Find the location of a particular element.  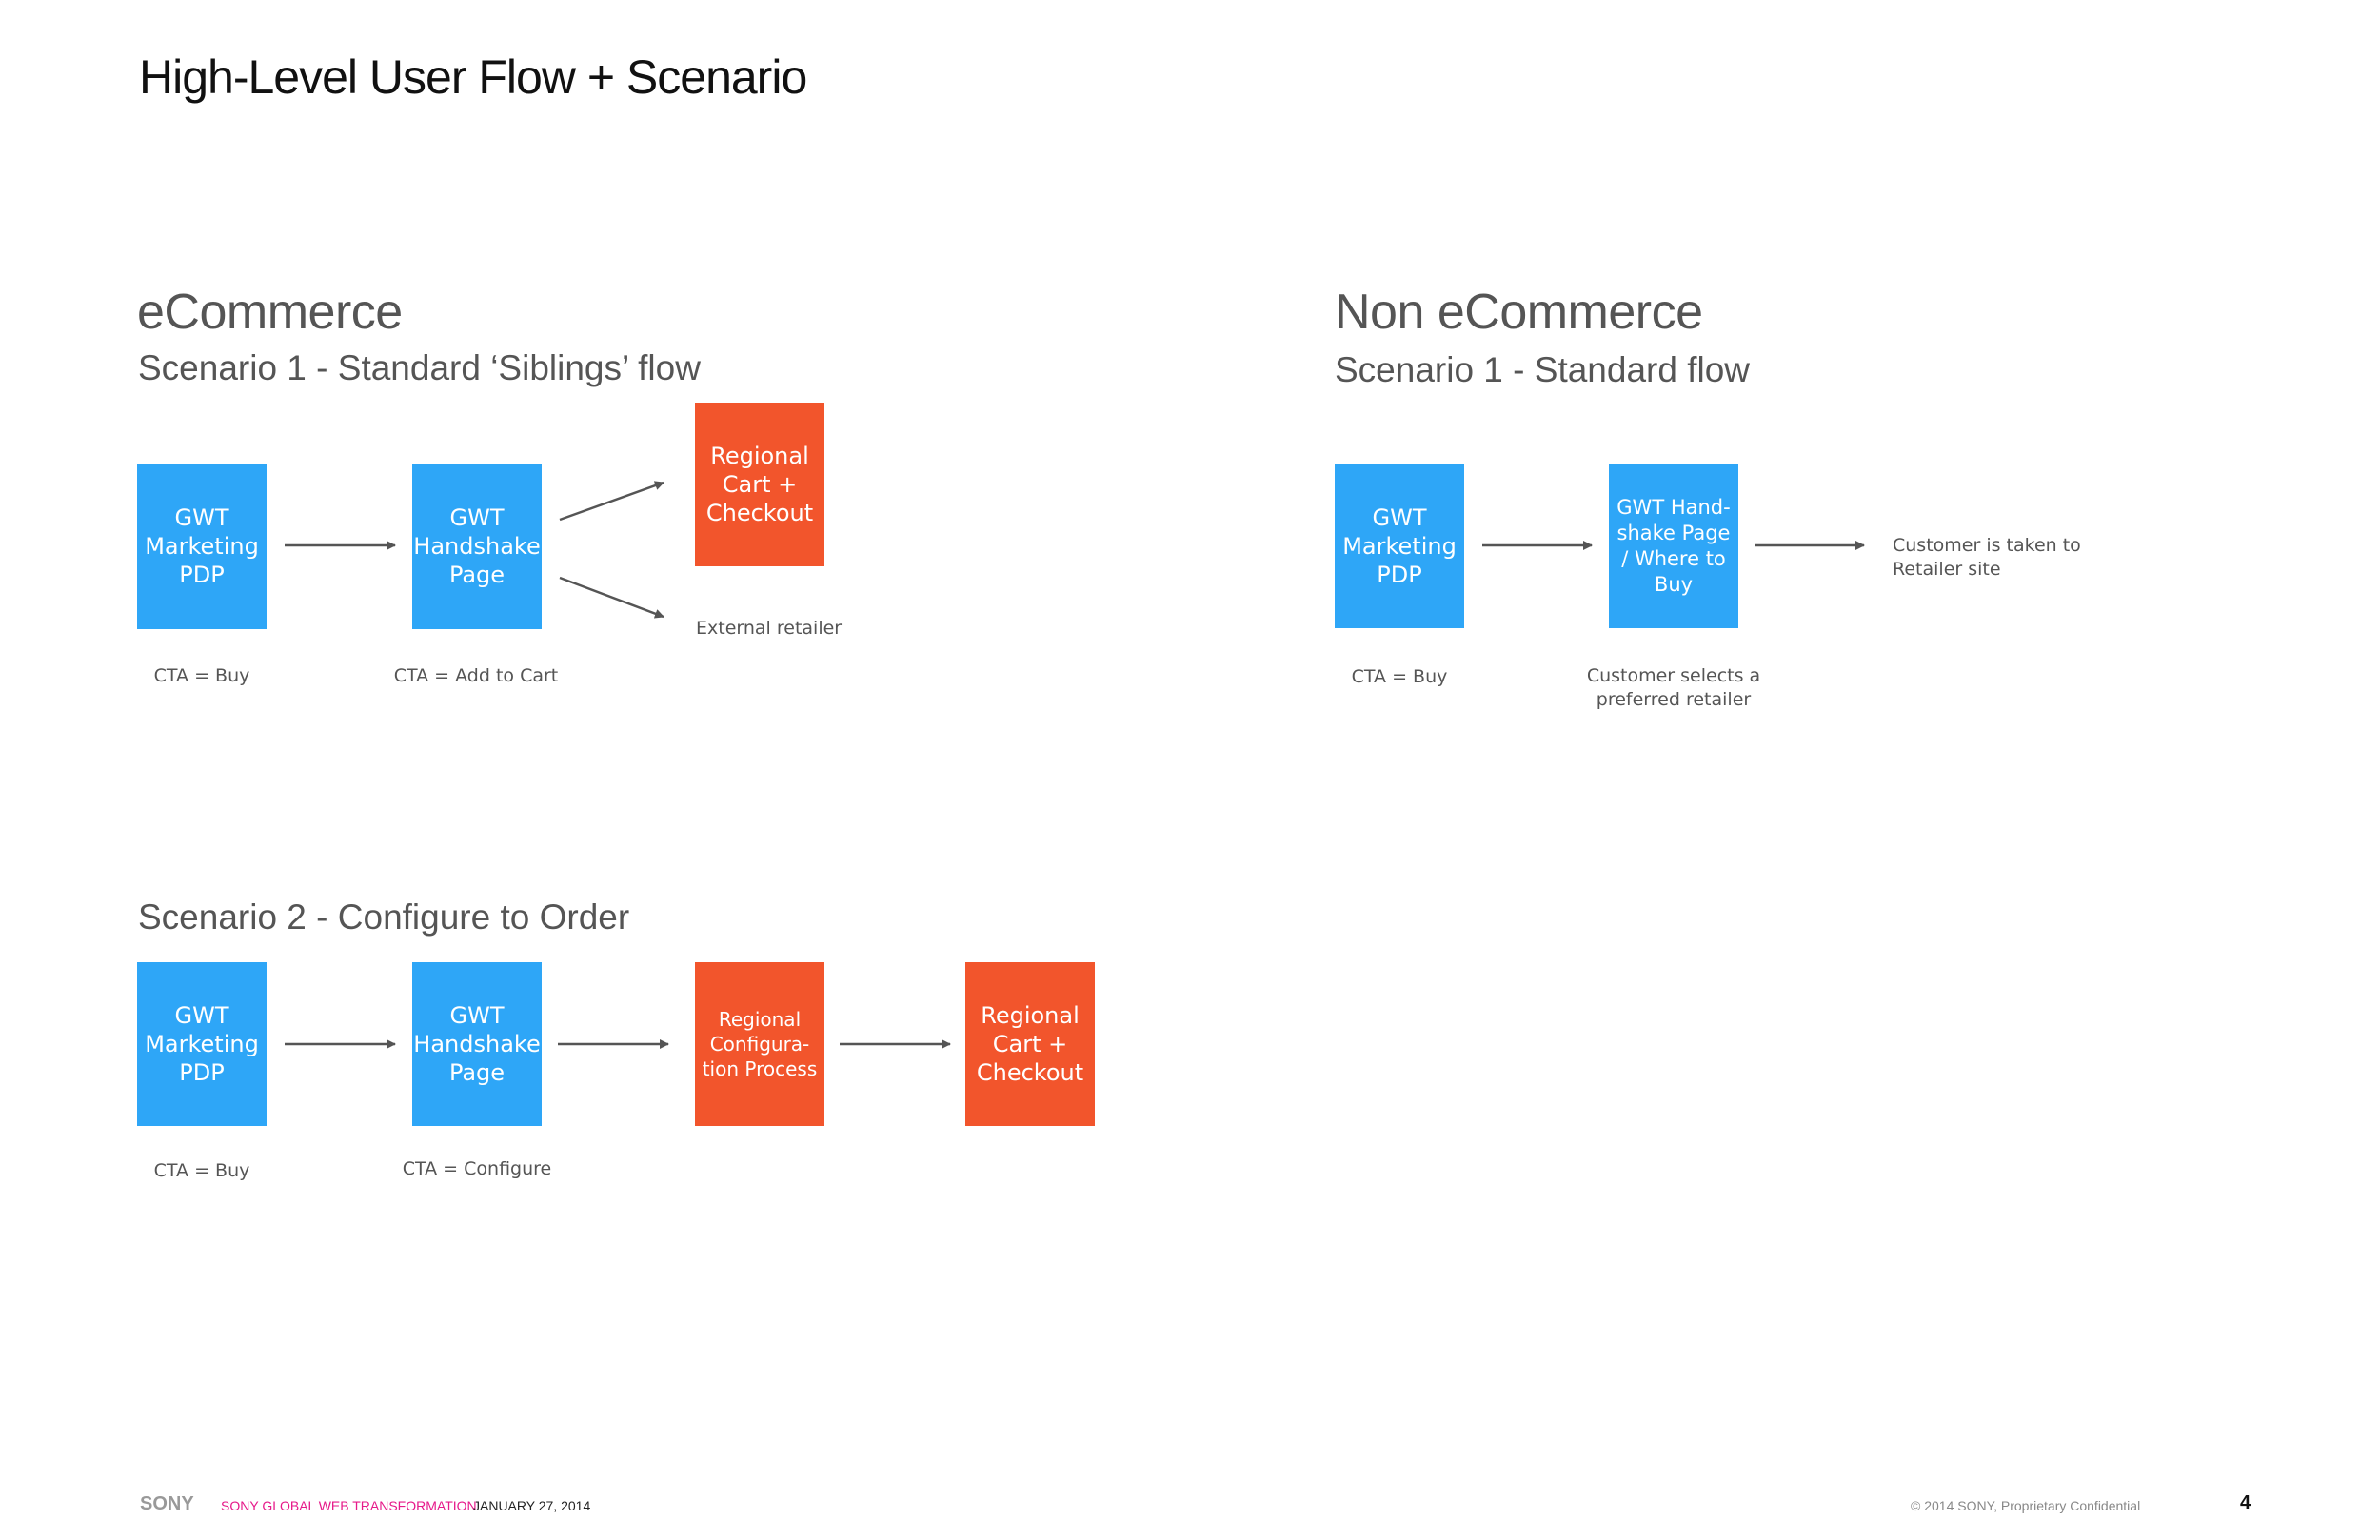

arrow-ec-s1-handshake-to-external is located at coordinates (611, 597).